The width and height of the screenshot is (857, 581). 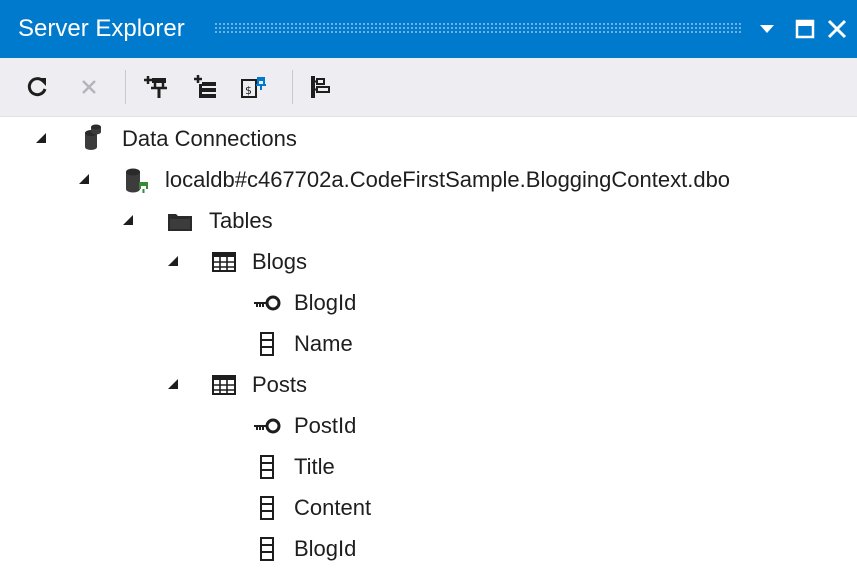 I want to click on connect-to-sharepoint-icon: $, so click(x=253, y=87).